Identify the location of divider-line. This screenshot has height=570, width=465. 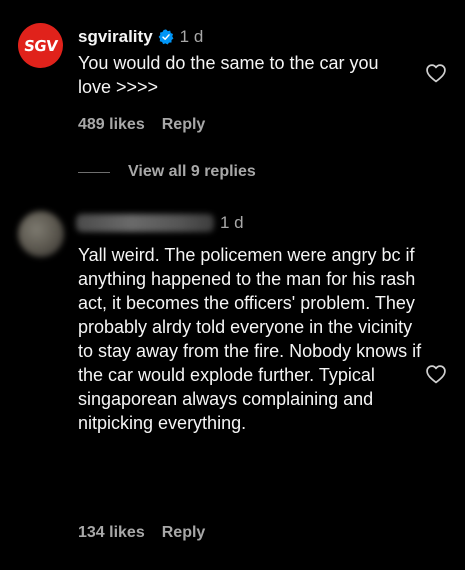
(94, 172).